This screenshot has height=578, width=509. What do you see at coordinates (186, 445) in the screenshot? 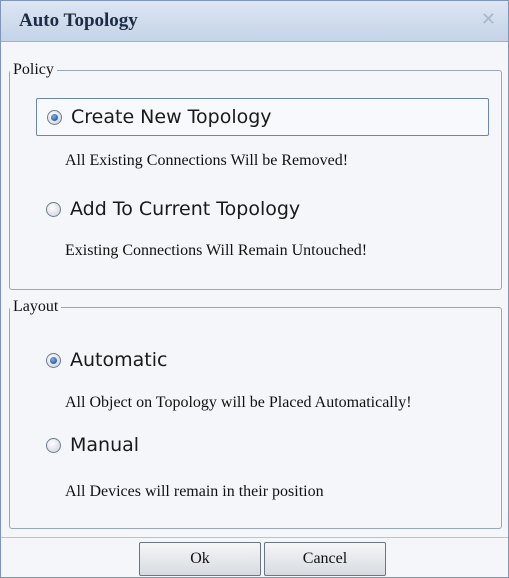
I see `radio-manual: Manual` at bounding box center [186, 445].